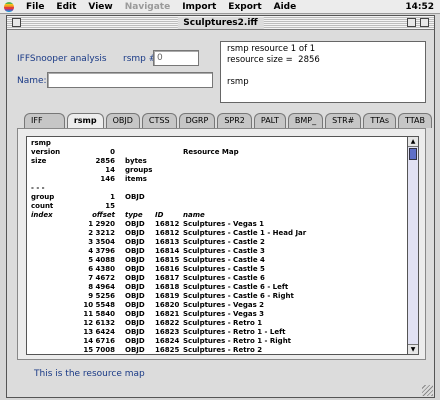 The width and height of the screenshot is (440, 400). Describe the element at coordinates (167, 278) in the screenshot. I see `text-line-c3: 16817` at that location.